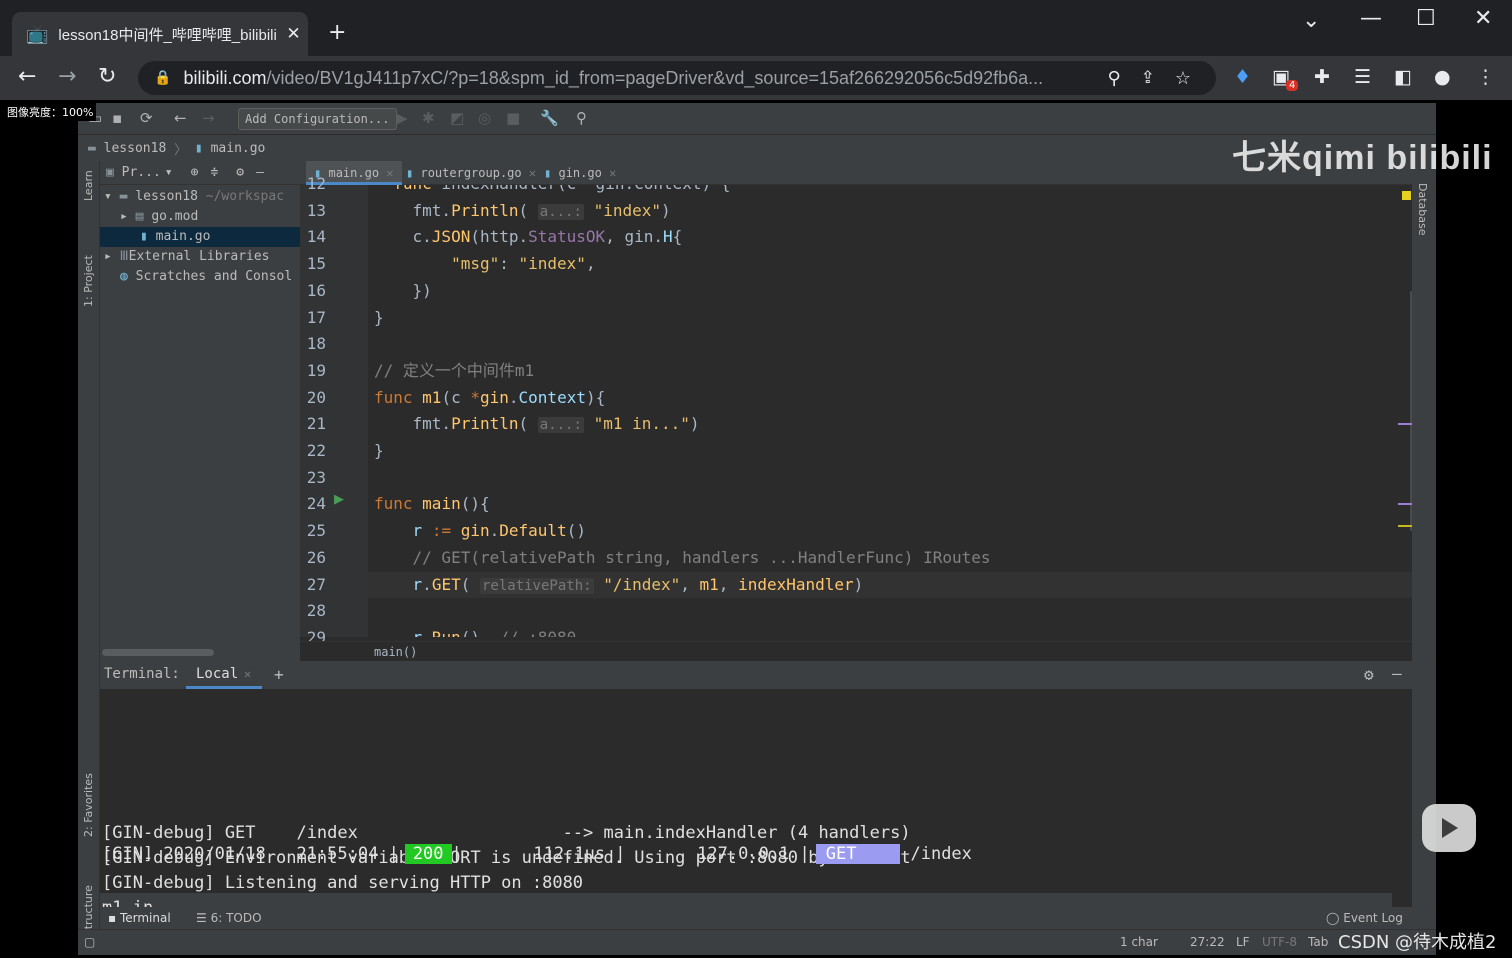  What do you see at coordinates (204, 197) in the screenshot?
I see `tree-item-lesson18: ▾ ▬ lesson18 ~/workspac` at bounding box center [204, 197].